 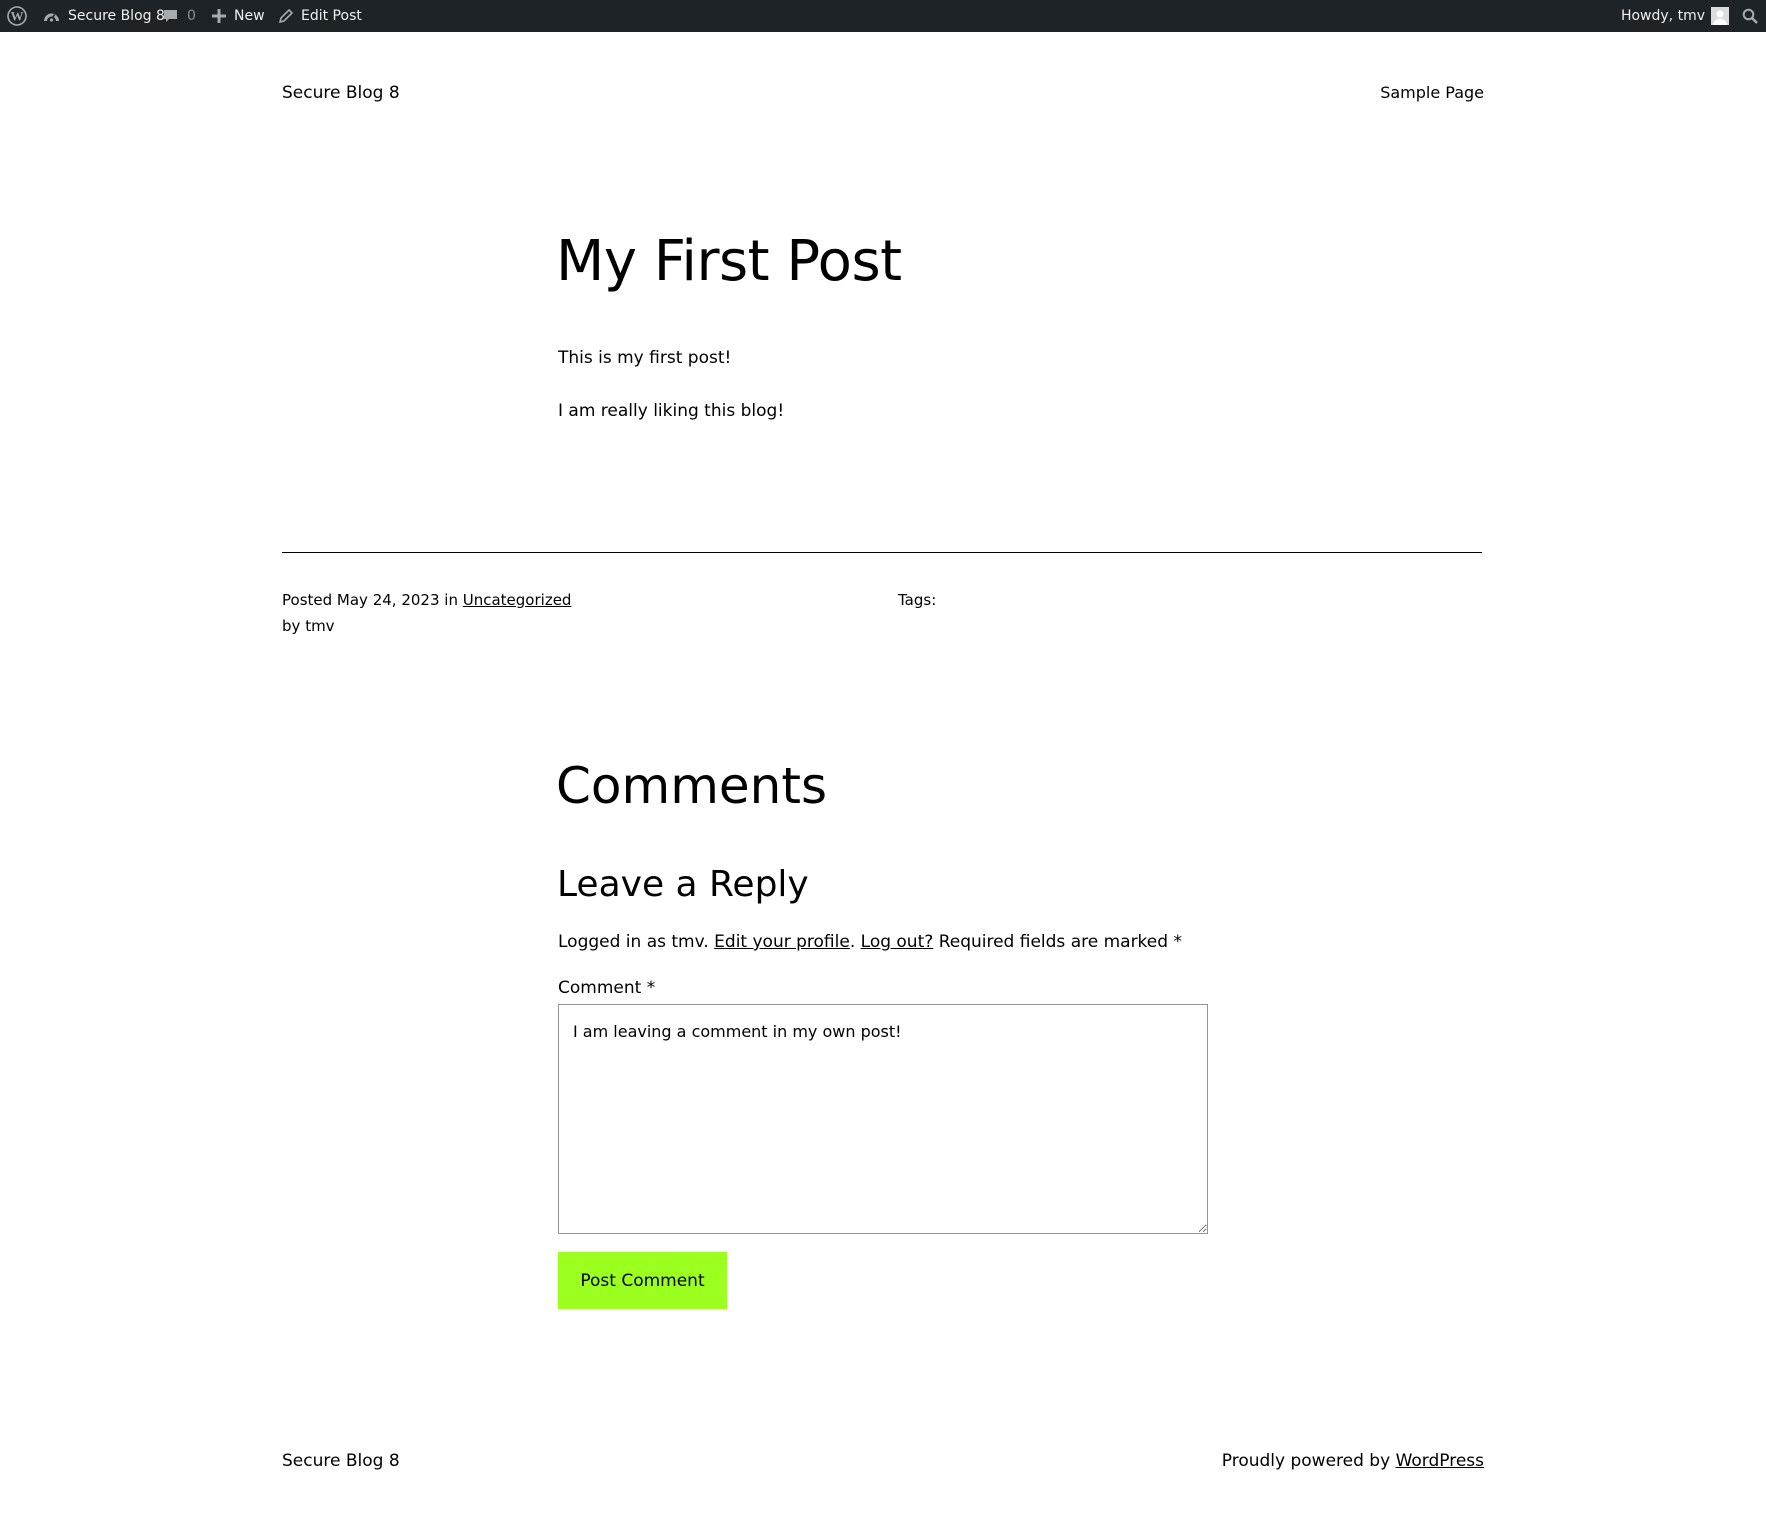 What do you see at coordinates (897, 942) in the screenshot?
I see `logout-link: Log out?` at bounding box center [897, 942].